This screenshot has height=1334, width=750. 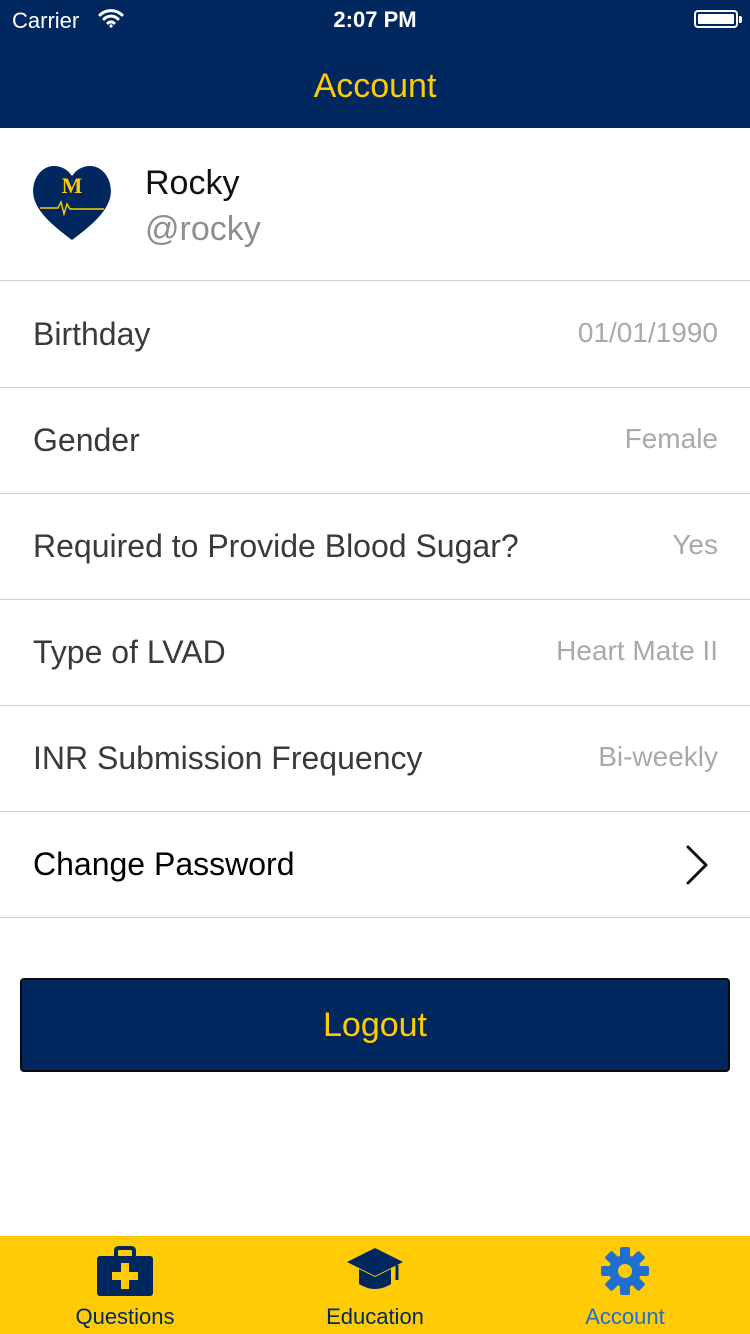 I want to click on medical-kit-icon, so click(x=125, y=1271).